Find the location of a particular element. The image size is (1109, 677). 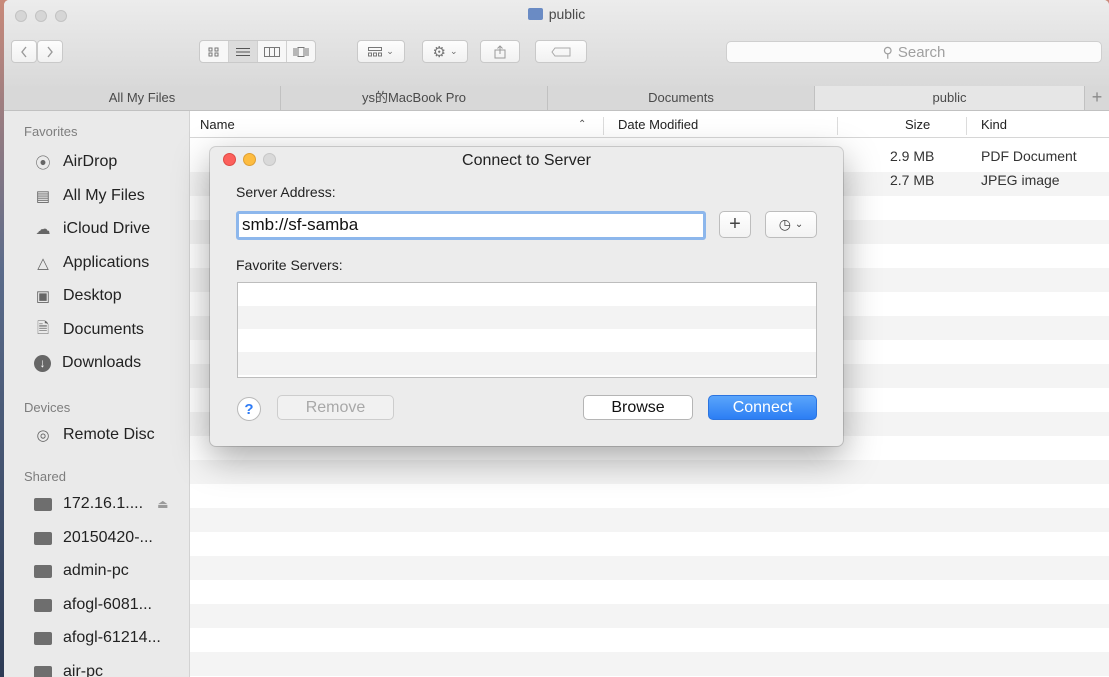

columns-icon is located at coordinates (272, 51).